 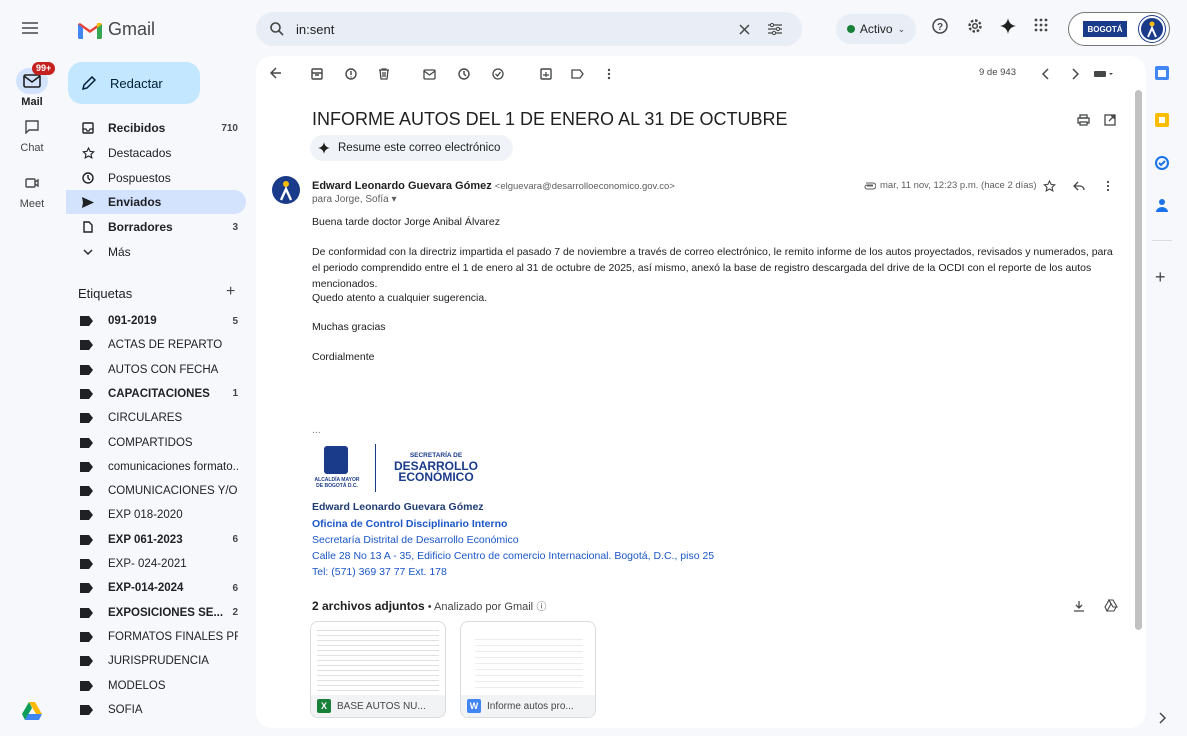 I want to click on label-name: CIRCULARES, so click(x=145, y=418).